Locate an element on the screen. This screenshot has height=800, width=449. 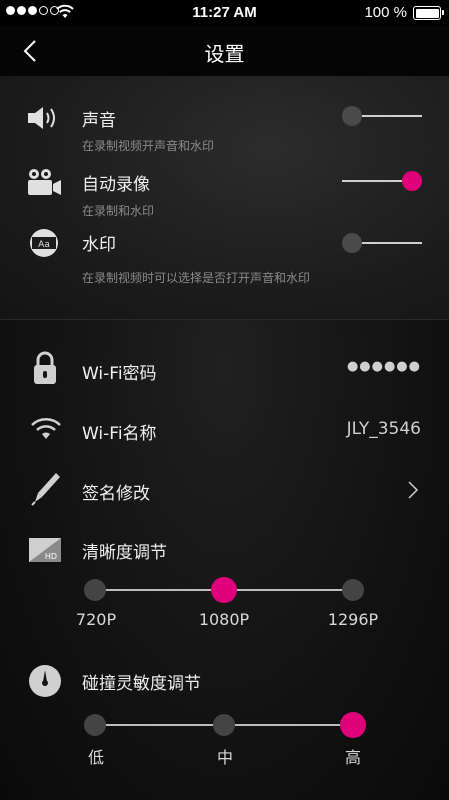
sensitivity-slider is located at coordinates (225, 725).